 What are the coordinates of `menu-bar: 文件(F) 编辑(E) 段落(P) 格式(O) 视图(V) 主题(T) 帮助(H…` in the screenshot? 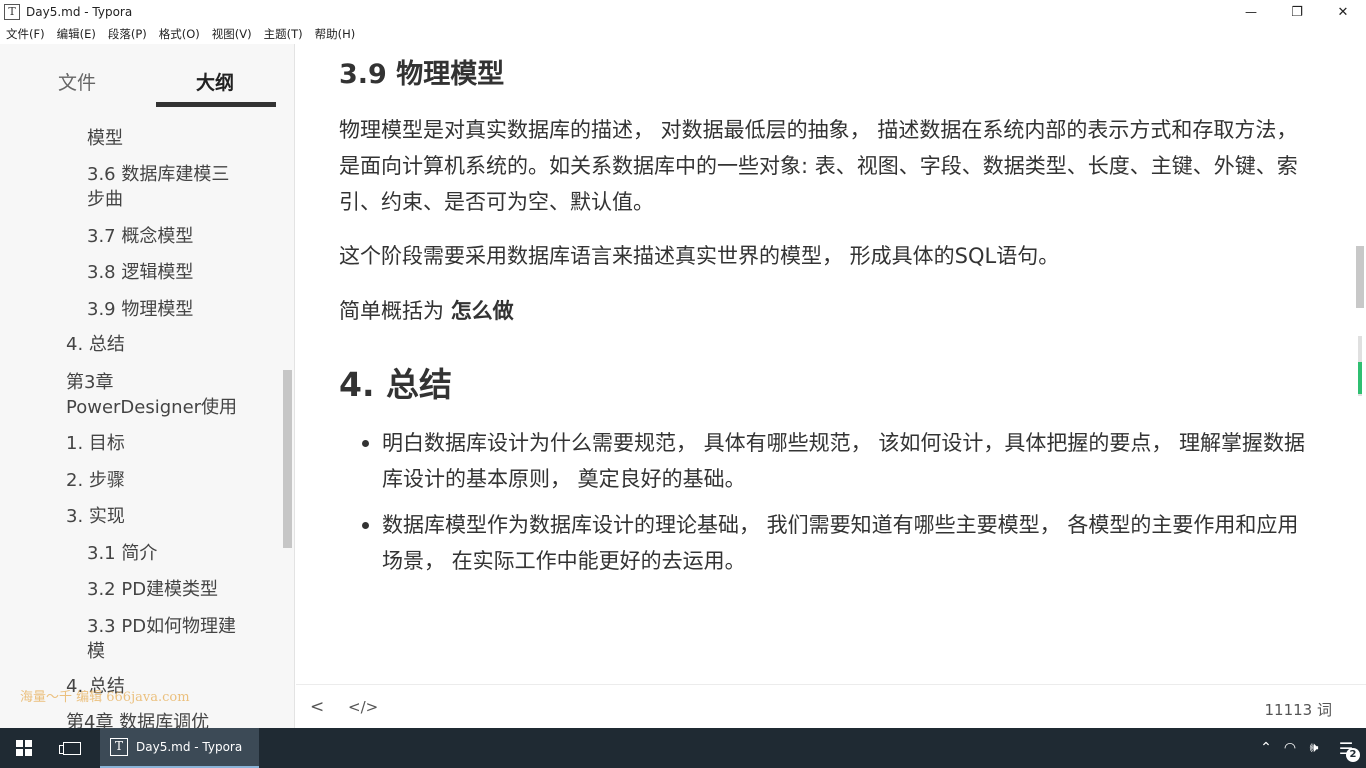 It's located at (683, 34).